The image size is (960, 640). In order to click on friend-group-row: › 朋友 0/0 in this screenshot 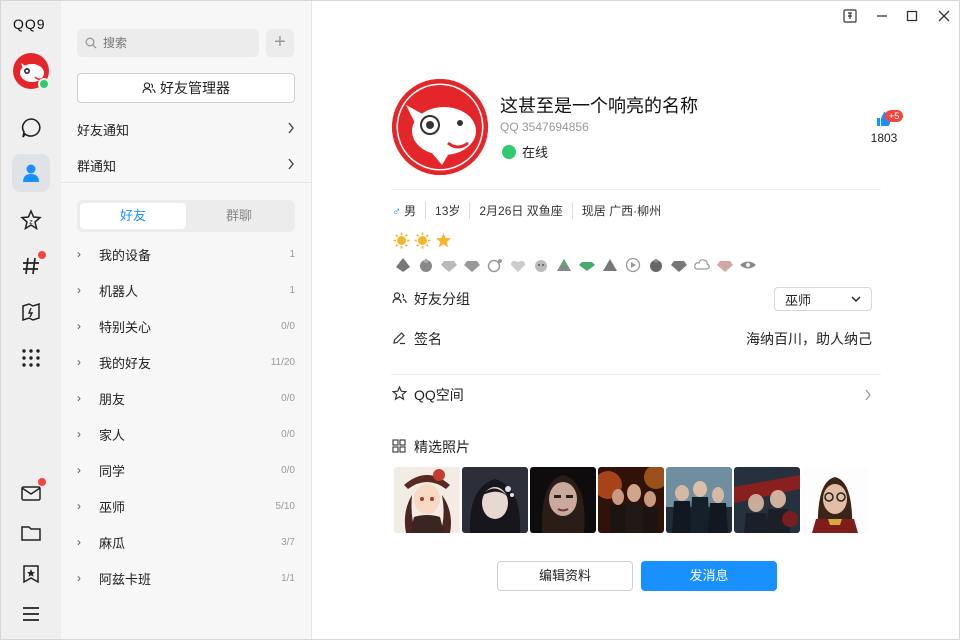, I will do `click(186, 398)`.